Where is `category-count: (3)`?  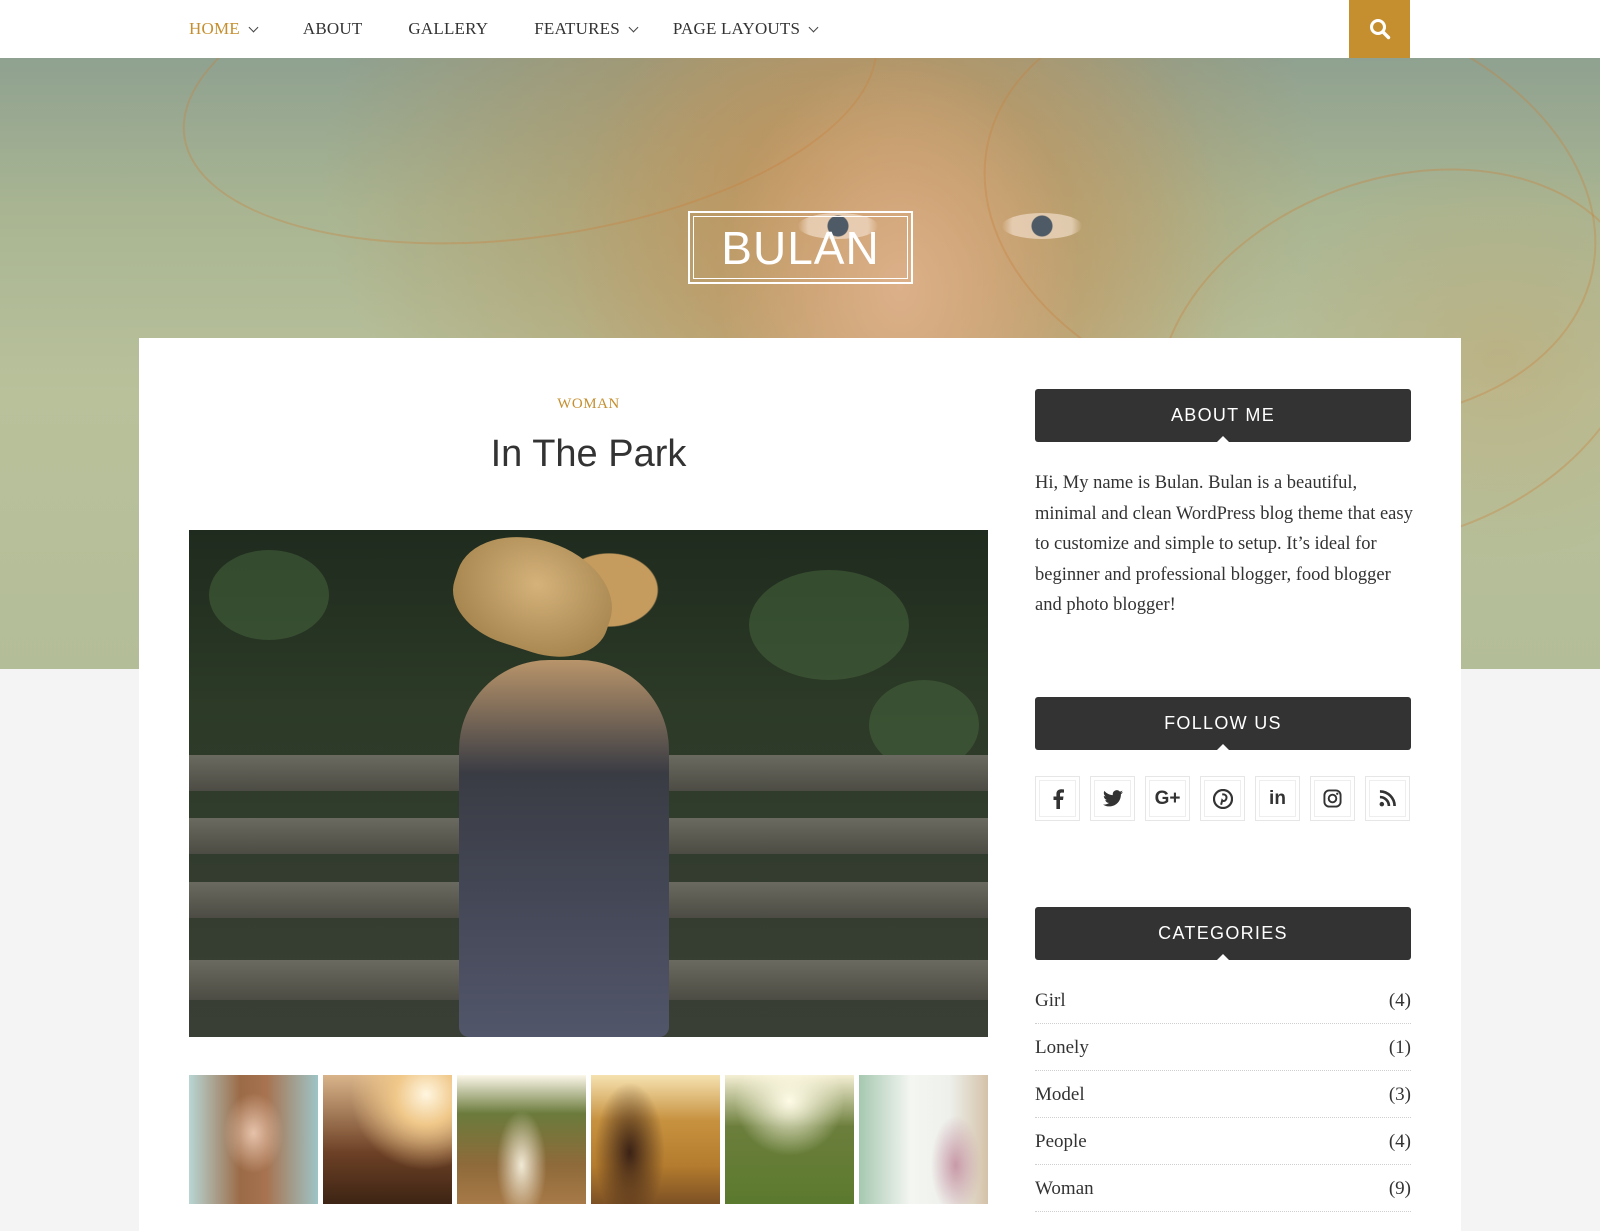 category-count: (3) is located at coordinates (1399, 1094).